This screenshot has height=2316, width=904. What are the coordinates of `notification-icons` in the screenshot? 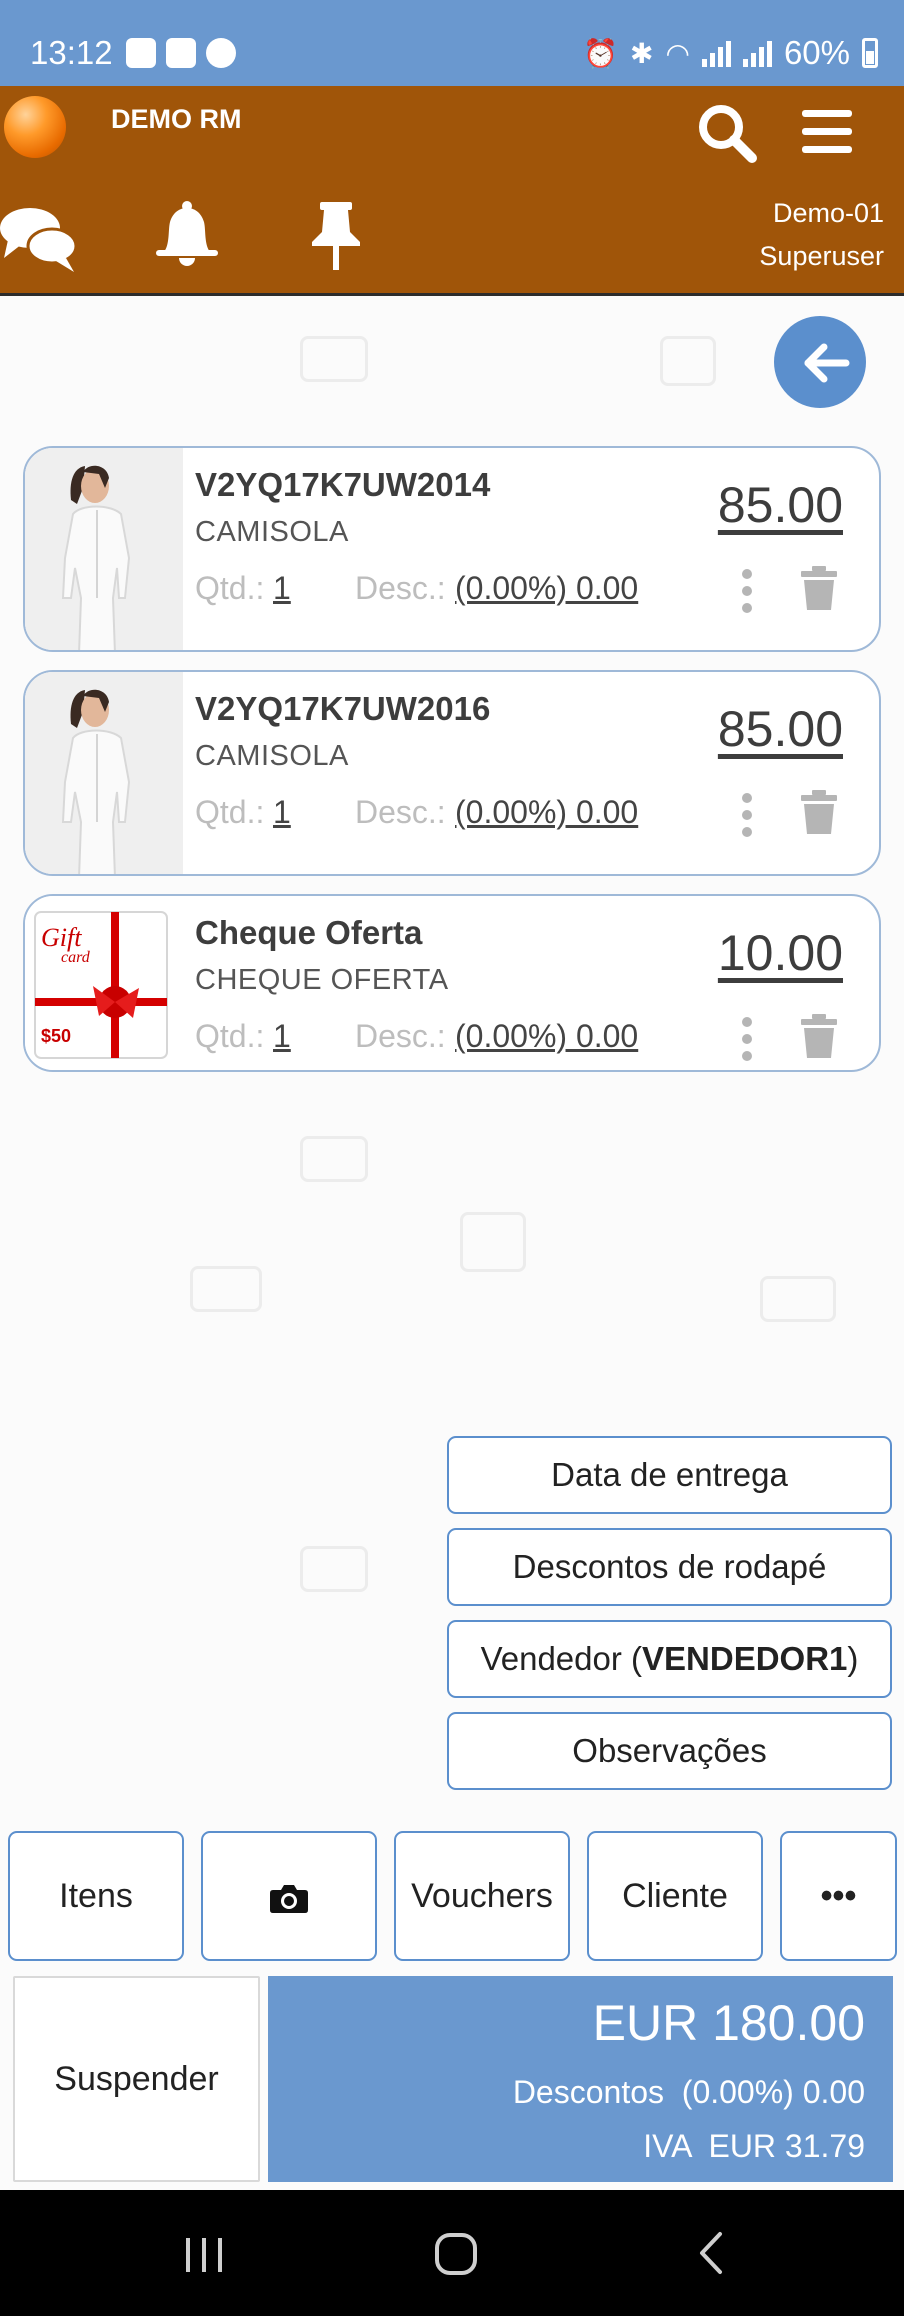 It's located at (181, 53).